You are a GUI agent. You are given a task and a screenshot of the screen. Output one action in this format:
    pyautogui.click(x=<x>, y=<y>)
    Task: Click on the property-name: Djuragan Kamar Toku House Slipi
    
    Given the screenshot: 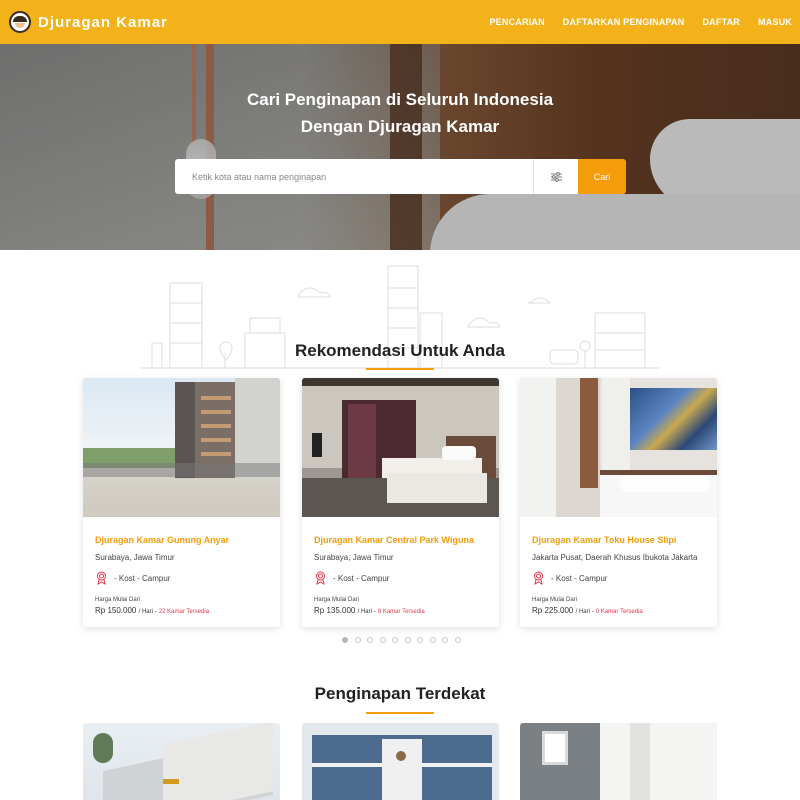 What is the action you would take?
    pyautogui.click(x=604, y=540)
    